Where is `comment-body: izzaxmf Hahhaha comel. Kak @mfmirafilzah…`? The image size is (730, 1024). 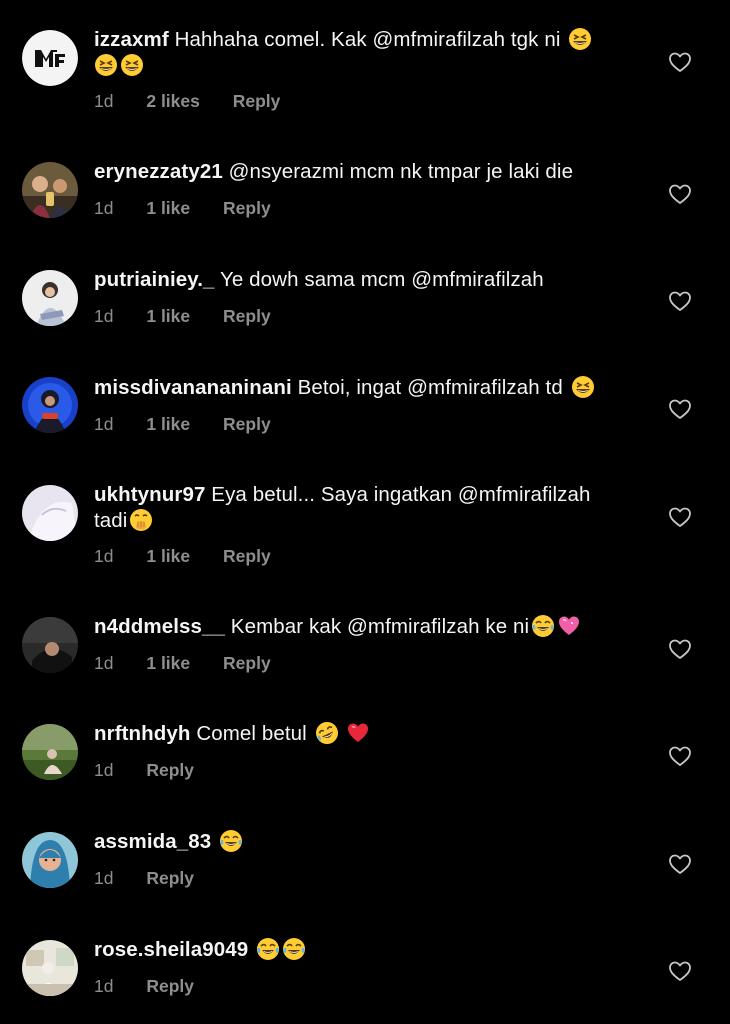
comment-body: izzaxmf Hahhaha comel. Kak @mfmirafilzah… is located at coordinates (366, 53).